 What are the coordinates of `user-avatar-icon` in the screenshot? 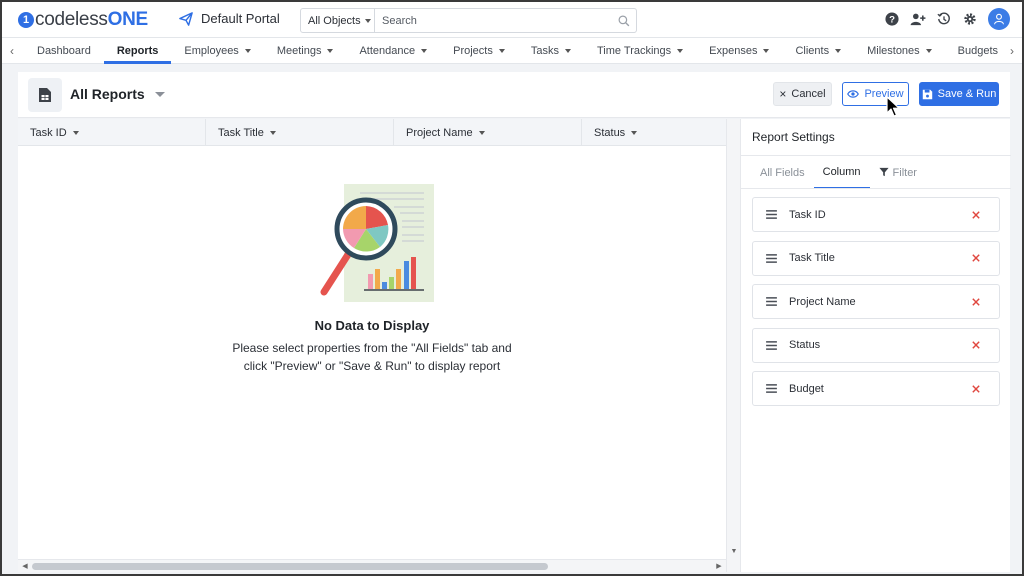 It's located at (999, 19).